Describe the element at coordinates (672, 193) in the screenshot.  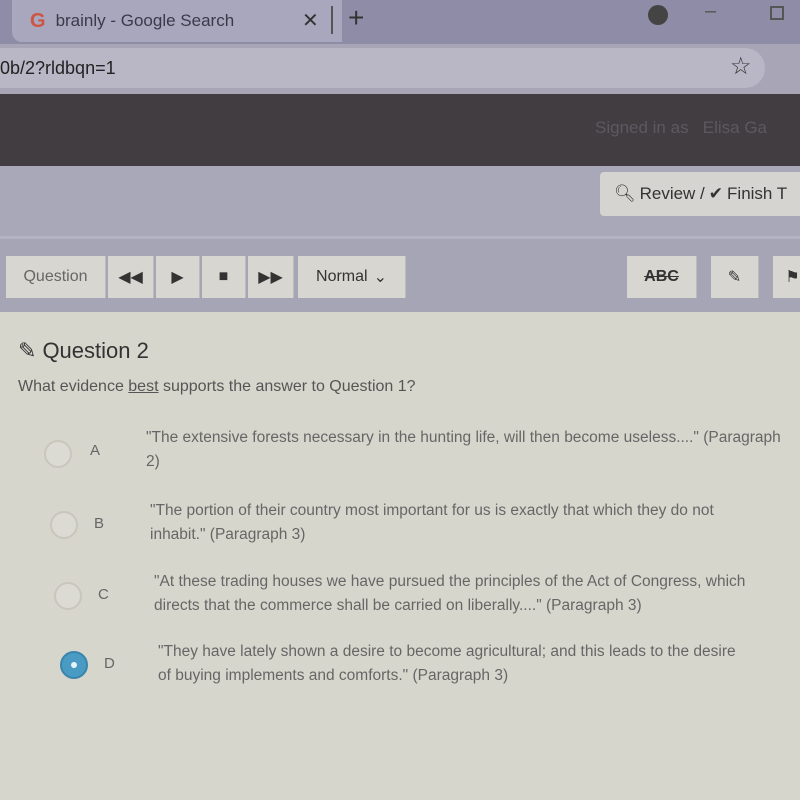
I see `review-label: Review /` at that location.